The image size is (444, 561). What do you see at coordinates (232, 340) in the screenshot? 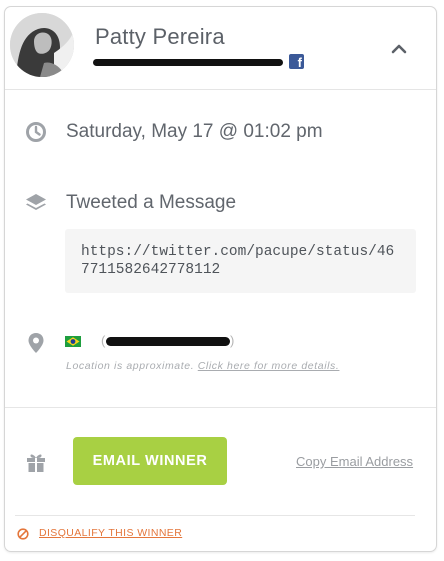
I see `location-paren-right: )` at bounding box center [232, 340].